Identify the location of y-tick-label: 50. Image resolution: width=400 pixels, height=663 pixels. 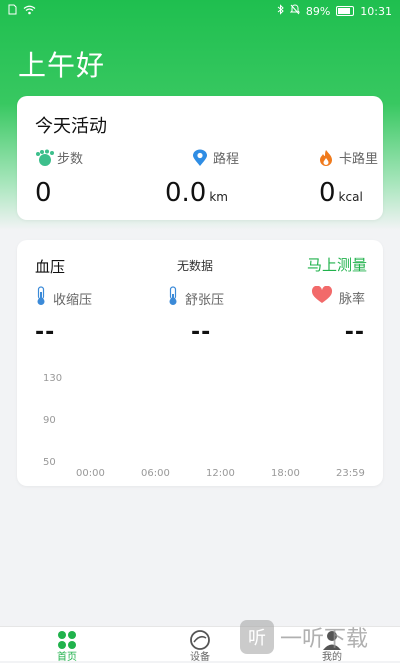
(49, 462).